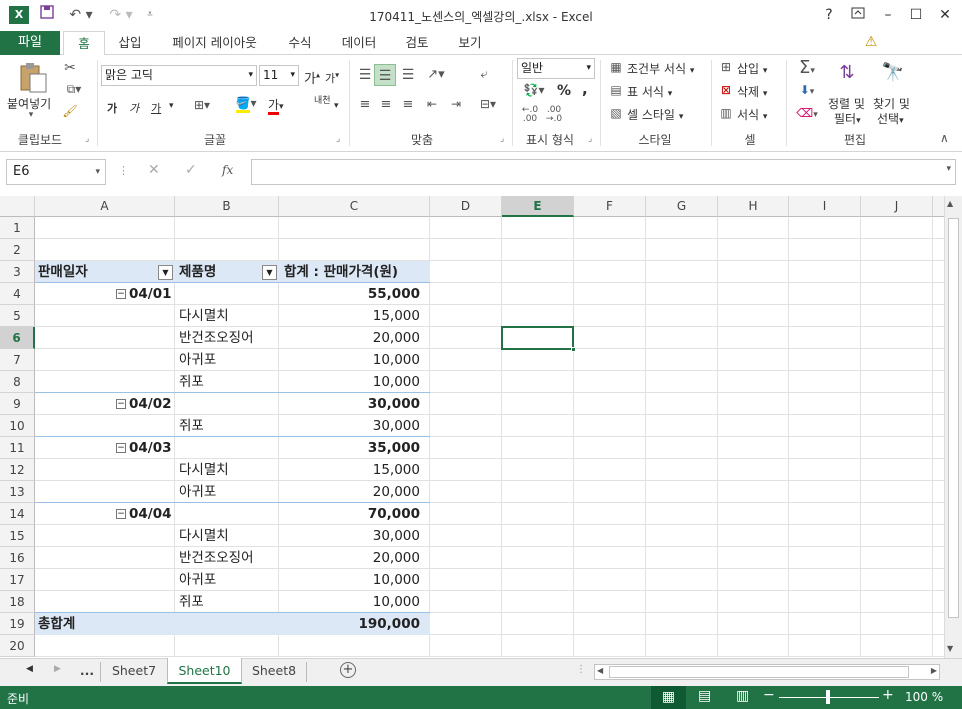 This screenshot has height=709, width=962. I want to click on align-middle-icon: ☰, so click(385, 75).